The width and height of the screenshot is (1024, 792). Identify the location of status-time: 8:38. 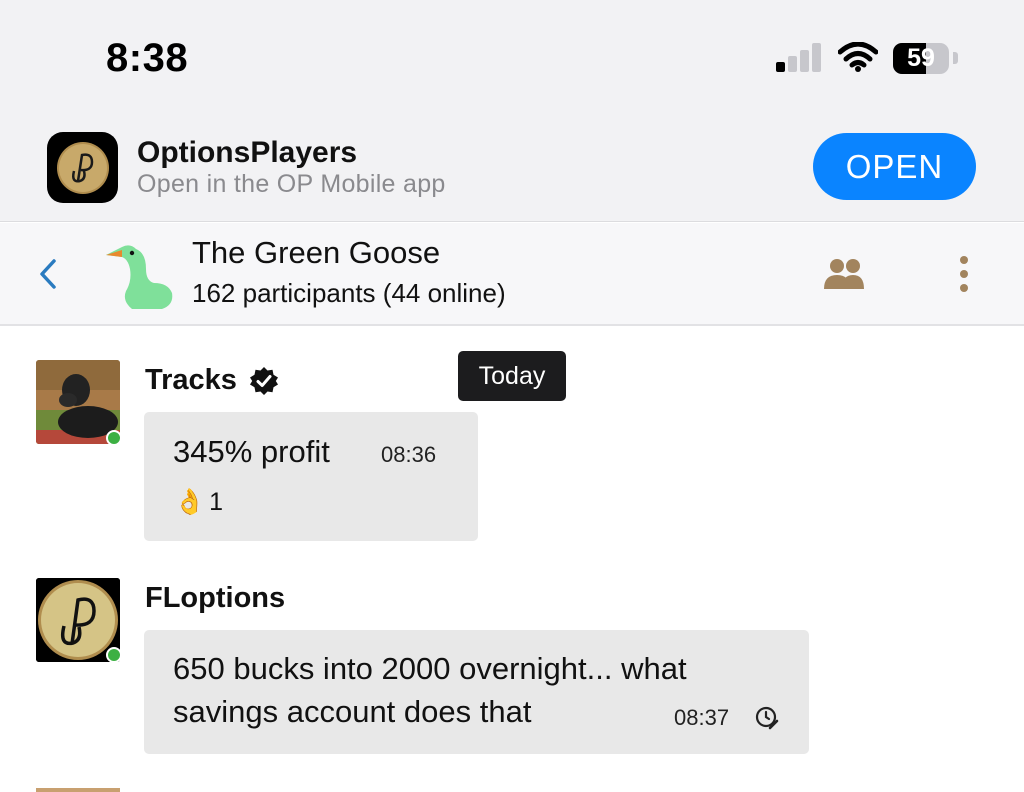
(147, 58).